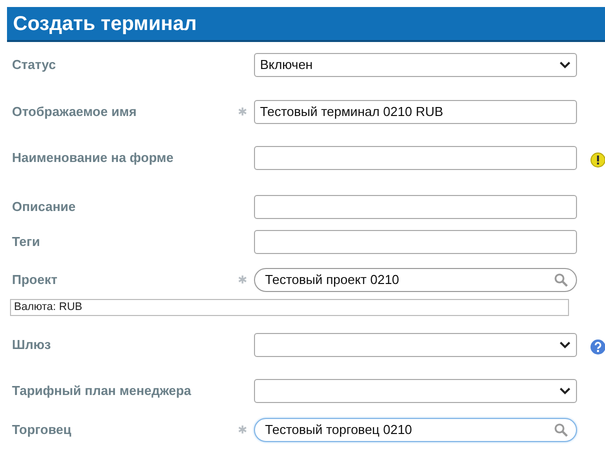 This screenshot has height=453, width=605. Describe the element at coordinates (597, 346) in the screenshot. I see `help-icon` at that location.